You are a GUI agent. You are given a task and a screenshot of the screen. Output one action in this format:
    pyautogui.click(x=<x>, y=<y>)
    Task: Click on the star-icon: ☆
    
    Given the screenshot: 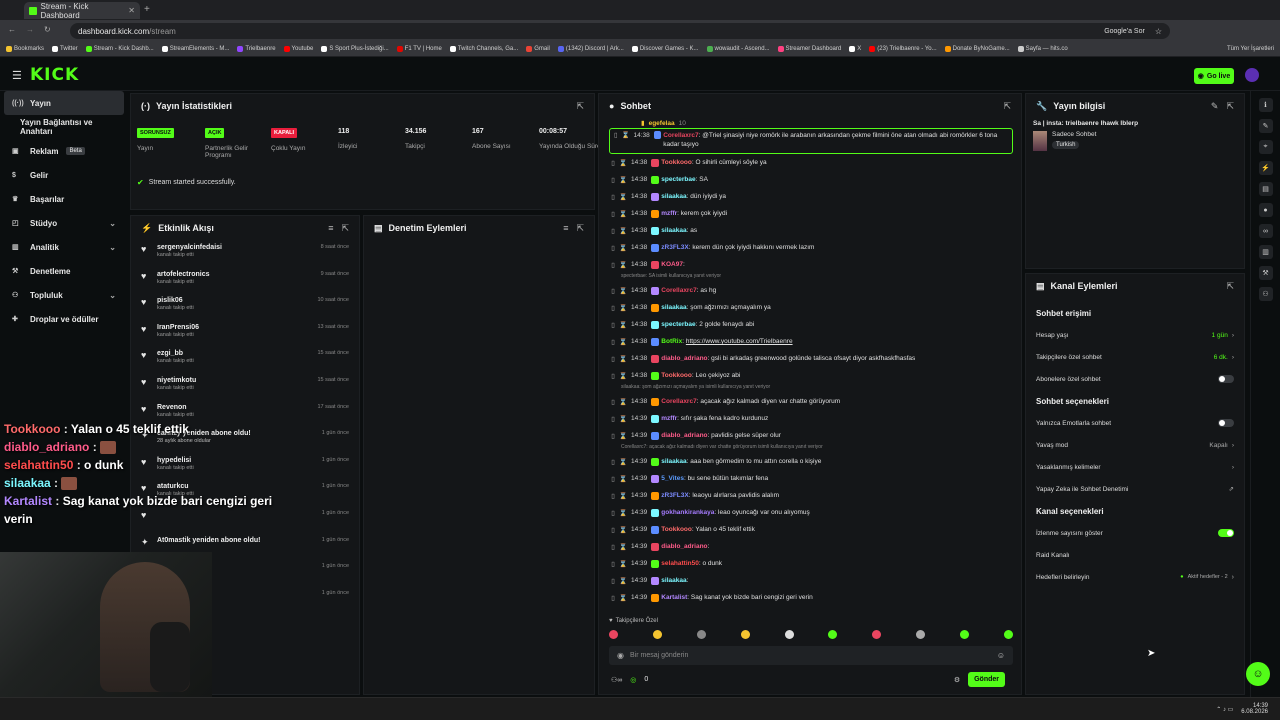 What is the action you would take?
    pyautogui.click(x=1158, y=31)
    